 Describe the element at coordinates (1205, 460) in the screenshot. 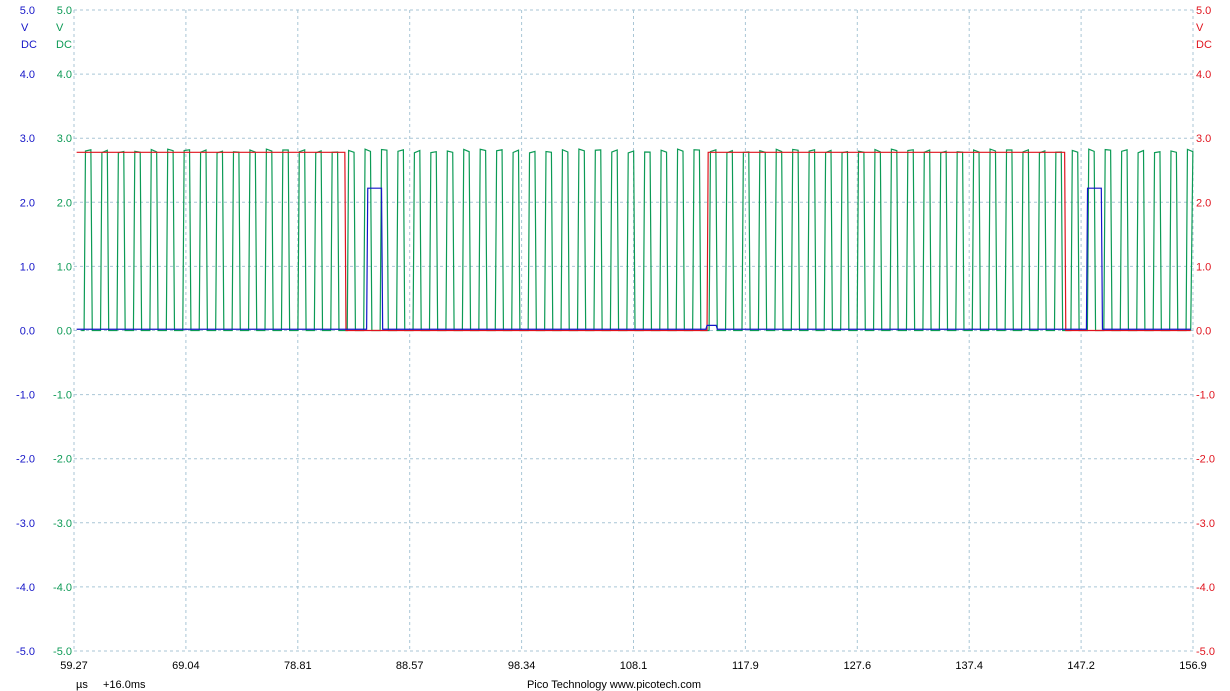

I see `y-tick-label-red: -2.0` at that location.